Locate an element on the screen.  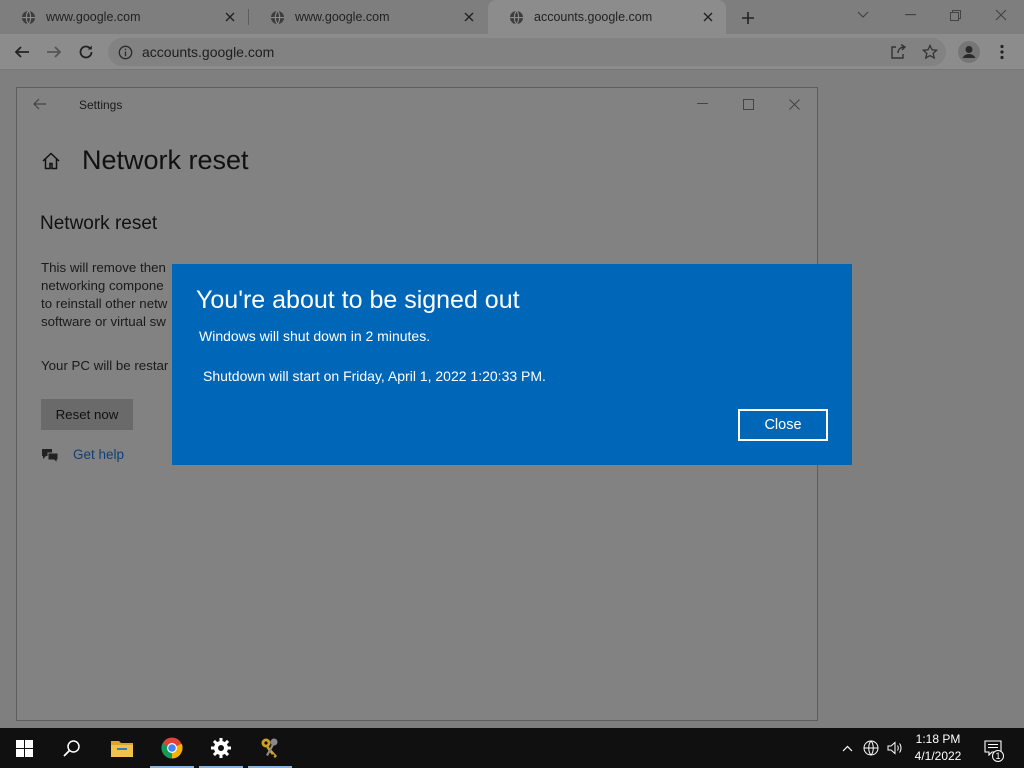
settings-back-button is located at coordinates (40, 104).